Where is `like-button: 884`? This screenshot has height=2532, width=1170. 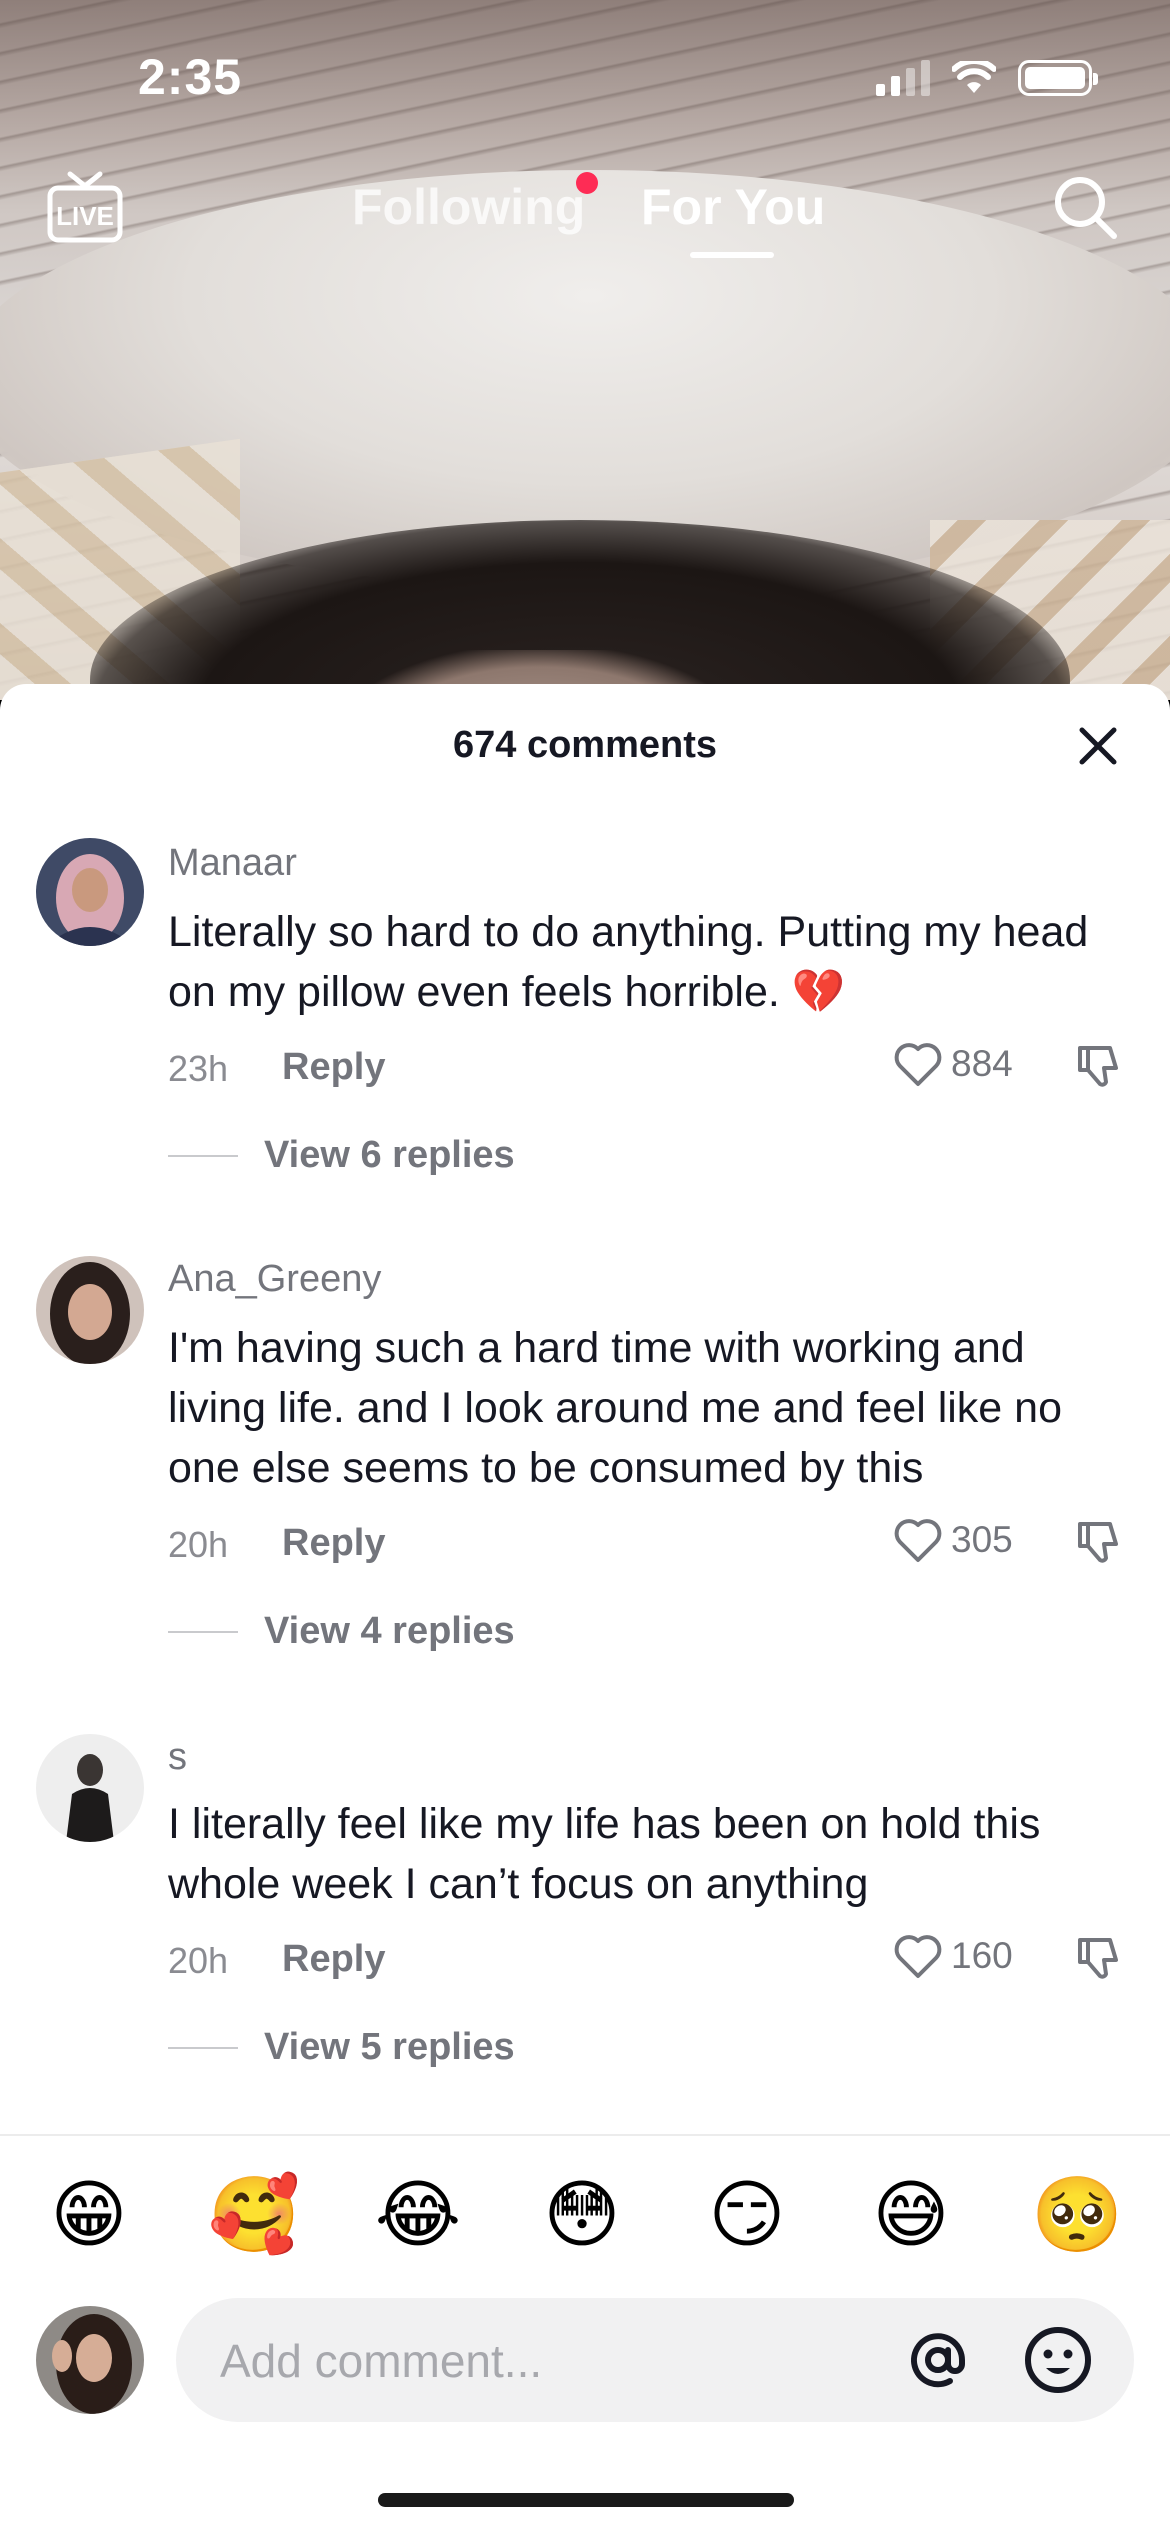
like-button: 884 is located at coordinates (953, 1064).